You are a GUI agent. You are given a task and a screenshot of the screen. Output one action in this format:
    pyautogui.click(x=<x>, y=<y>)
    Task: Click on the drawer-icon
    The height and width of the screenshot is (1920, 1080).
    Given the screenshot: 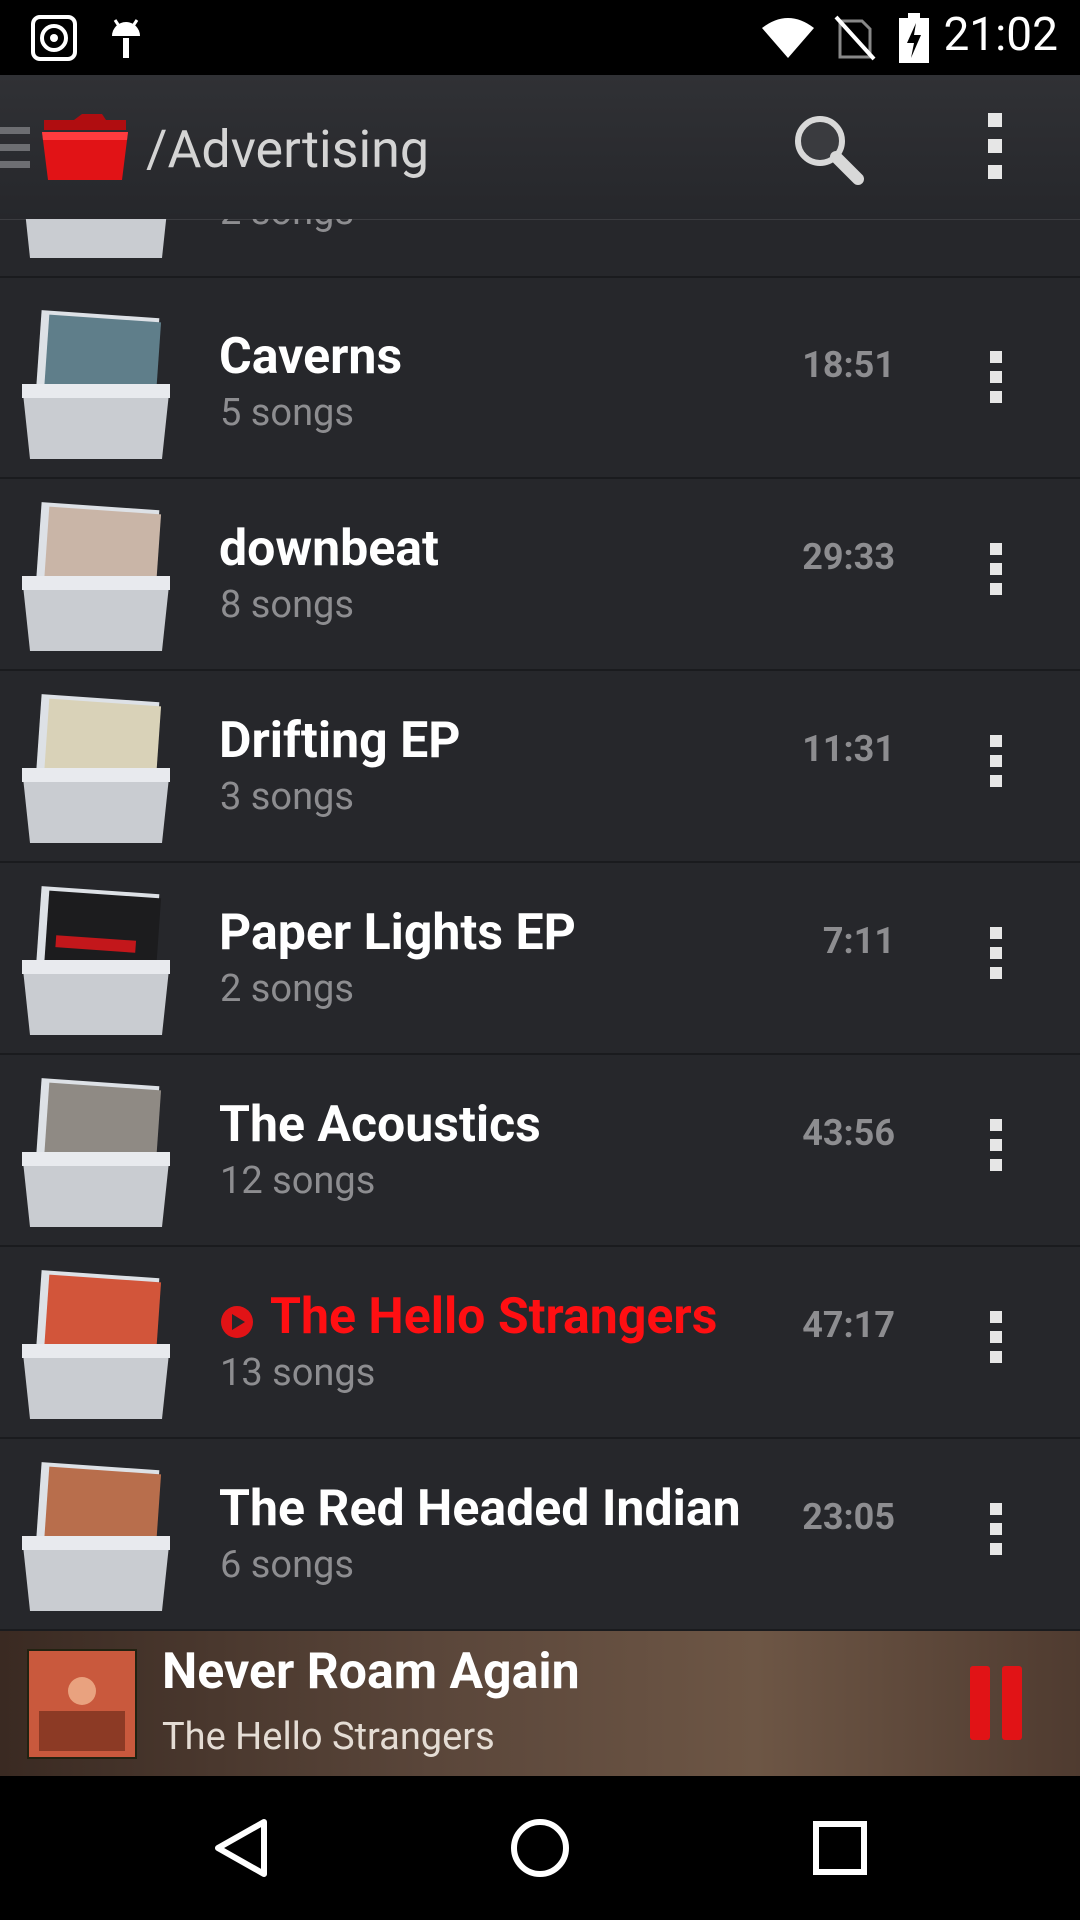 What is the action you would take?
    pyautogui.click(x=15, y=148)
    